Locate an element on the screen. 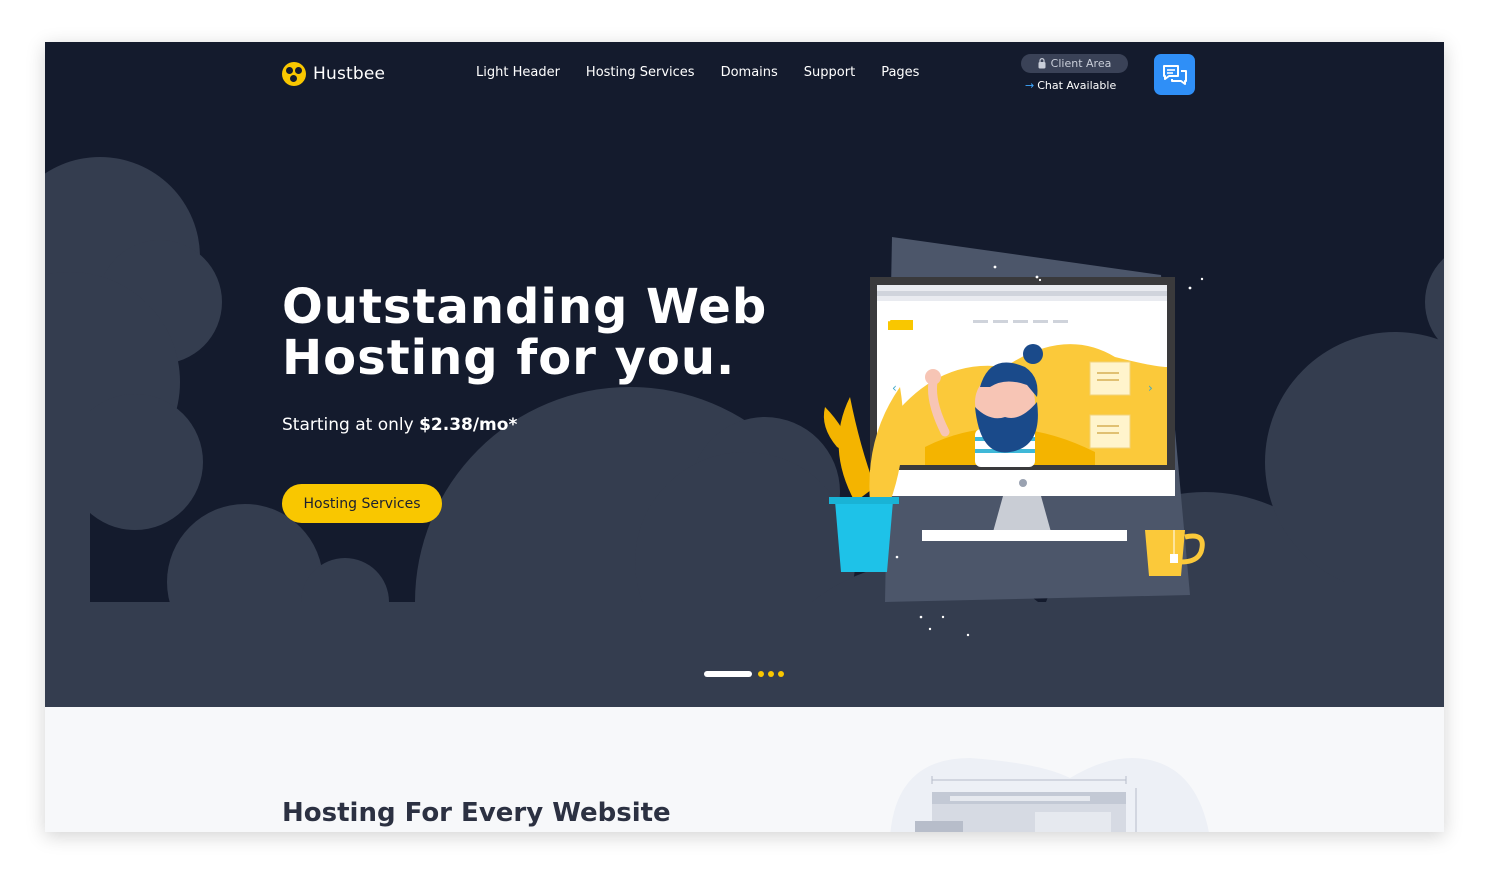 This screenshot has height=880, width=1489. chat-status: → Chat Available is located at coordinates (1070, 85).